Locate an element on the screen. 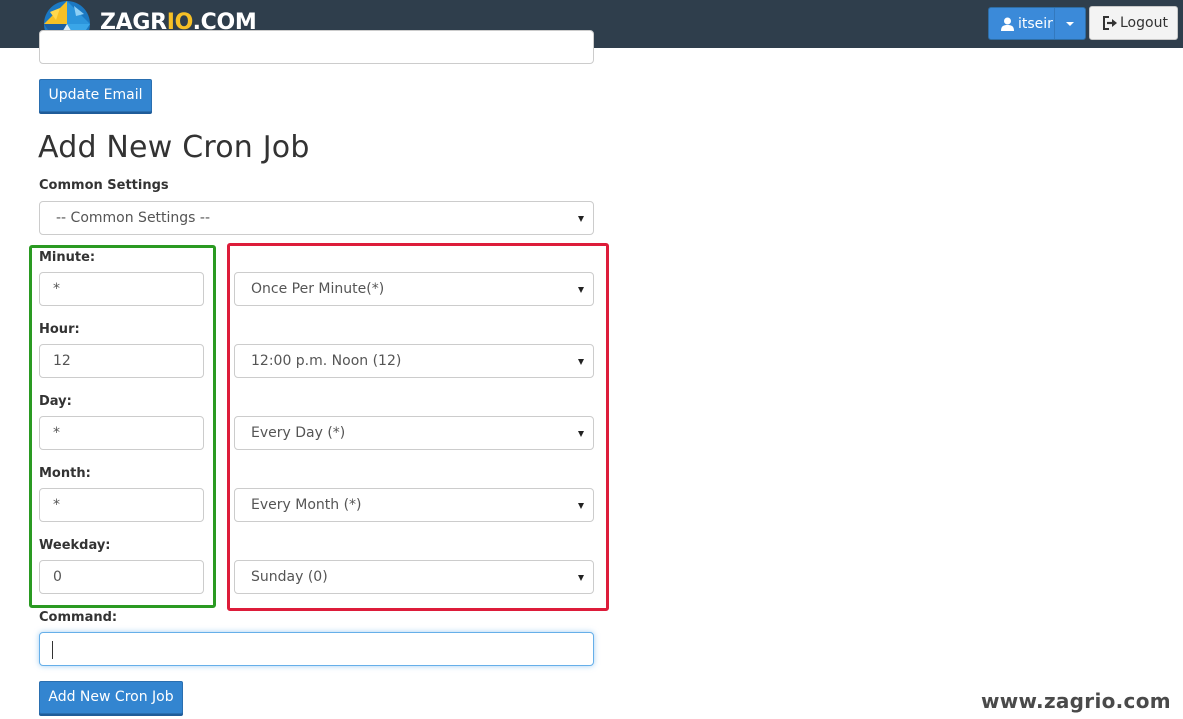 The width and height of the screenshot is (1183, 719). user-menu-button: itseir is located at coordinates (1037, 23).